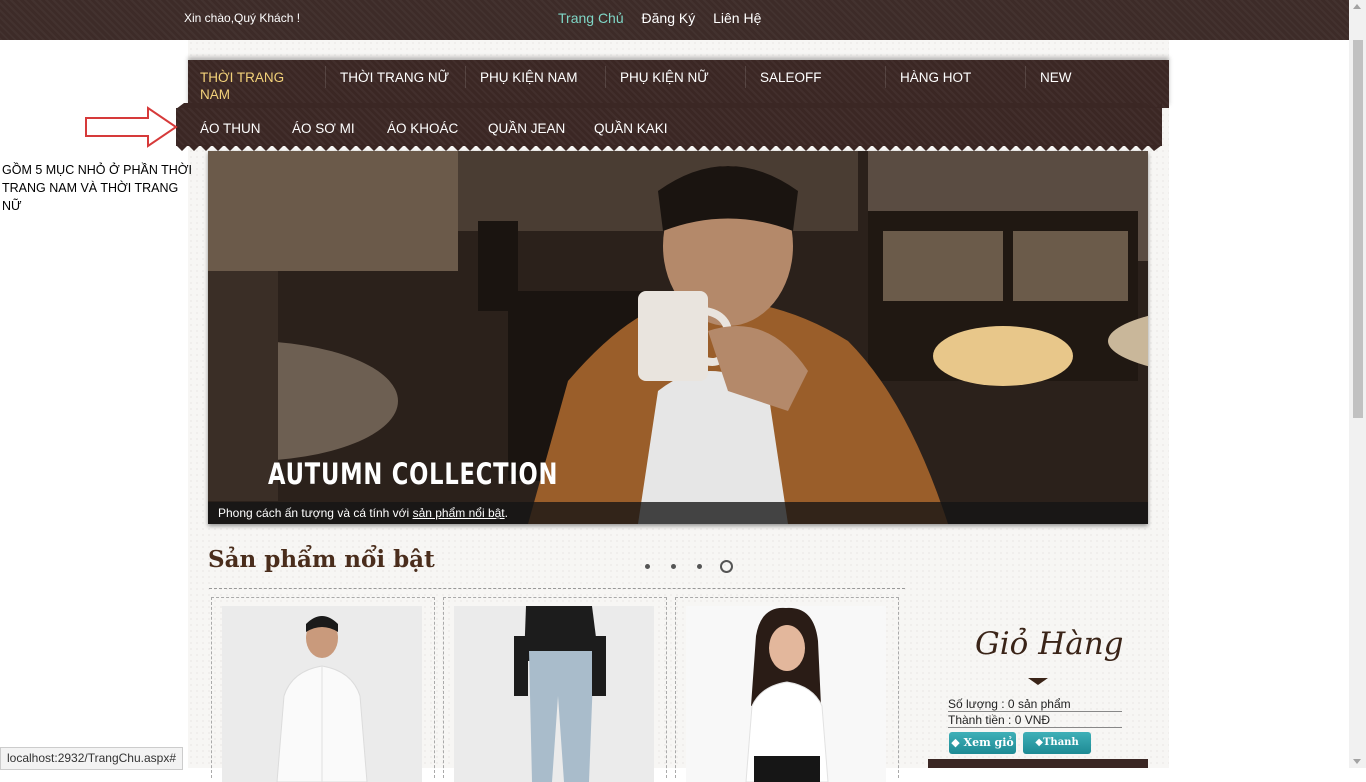 The width and height of the screenshot is (1366, 782). Describe the element at coordinates (988, 742) in the screenshot. I see `view-cart-label: Xem giỏ` at that location.